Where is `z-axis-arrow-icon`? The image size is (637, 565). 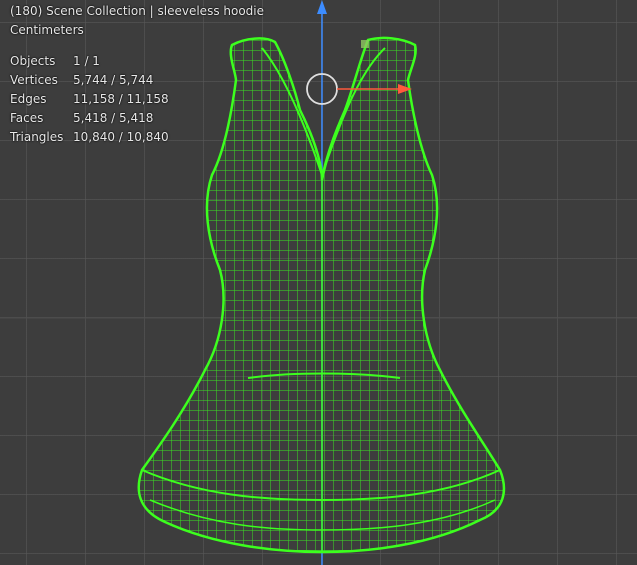
z-axis-arrow-icon is located at coordinates (322, 7).